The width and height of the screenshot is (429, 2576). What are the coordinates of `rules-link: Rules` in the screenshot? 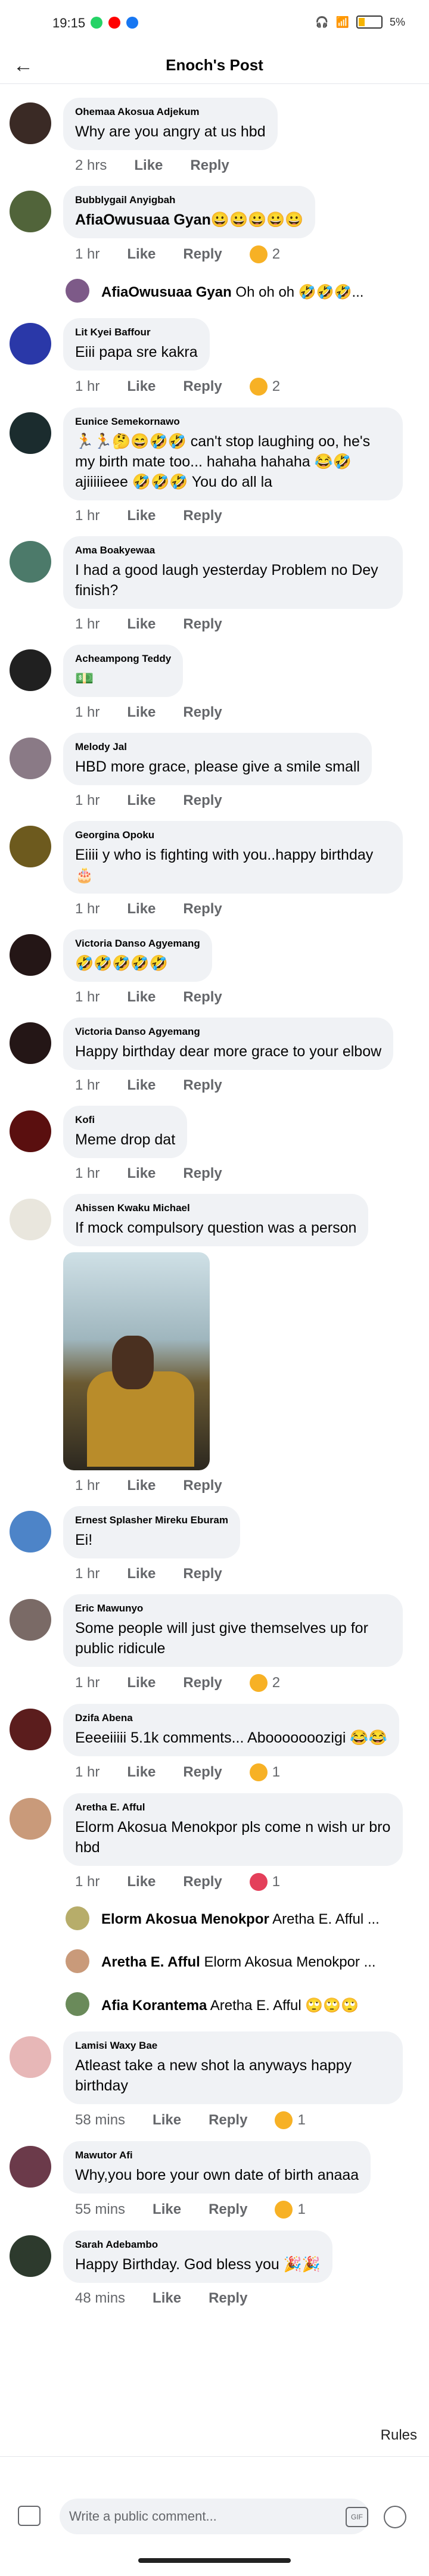 It's located at (399, 2435).